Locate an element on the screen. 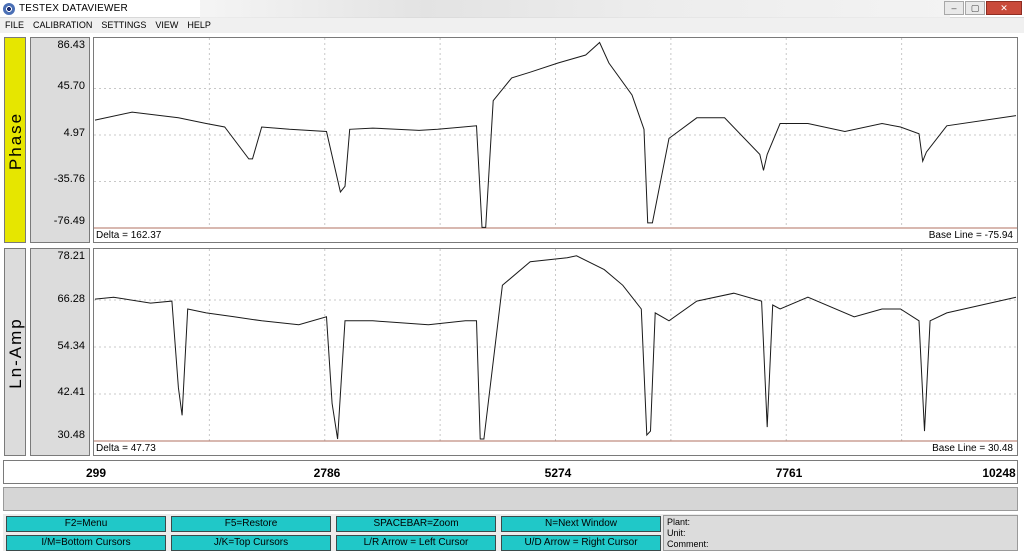 The image size is (1024, 551). phase-tick: 45.70 is located at coordinates (71, 86).